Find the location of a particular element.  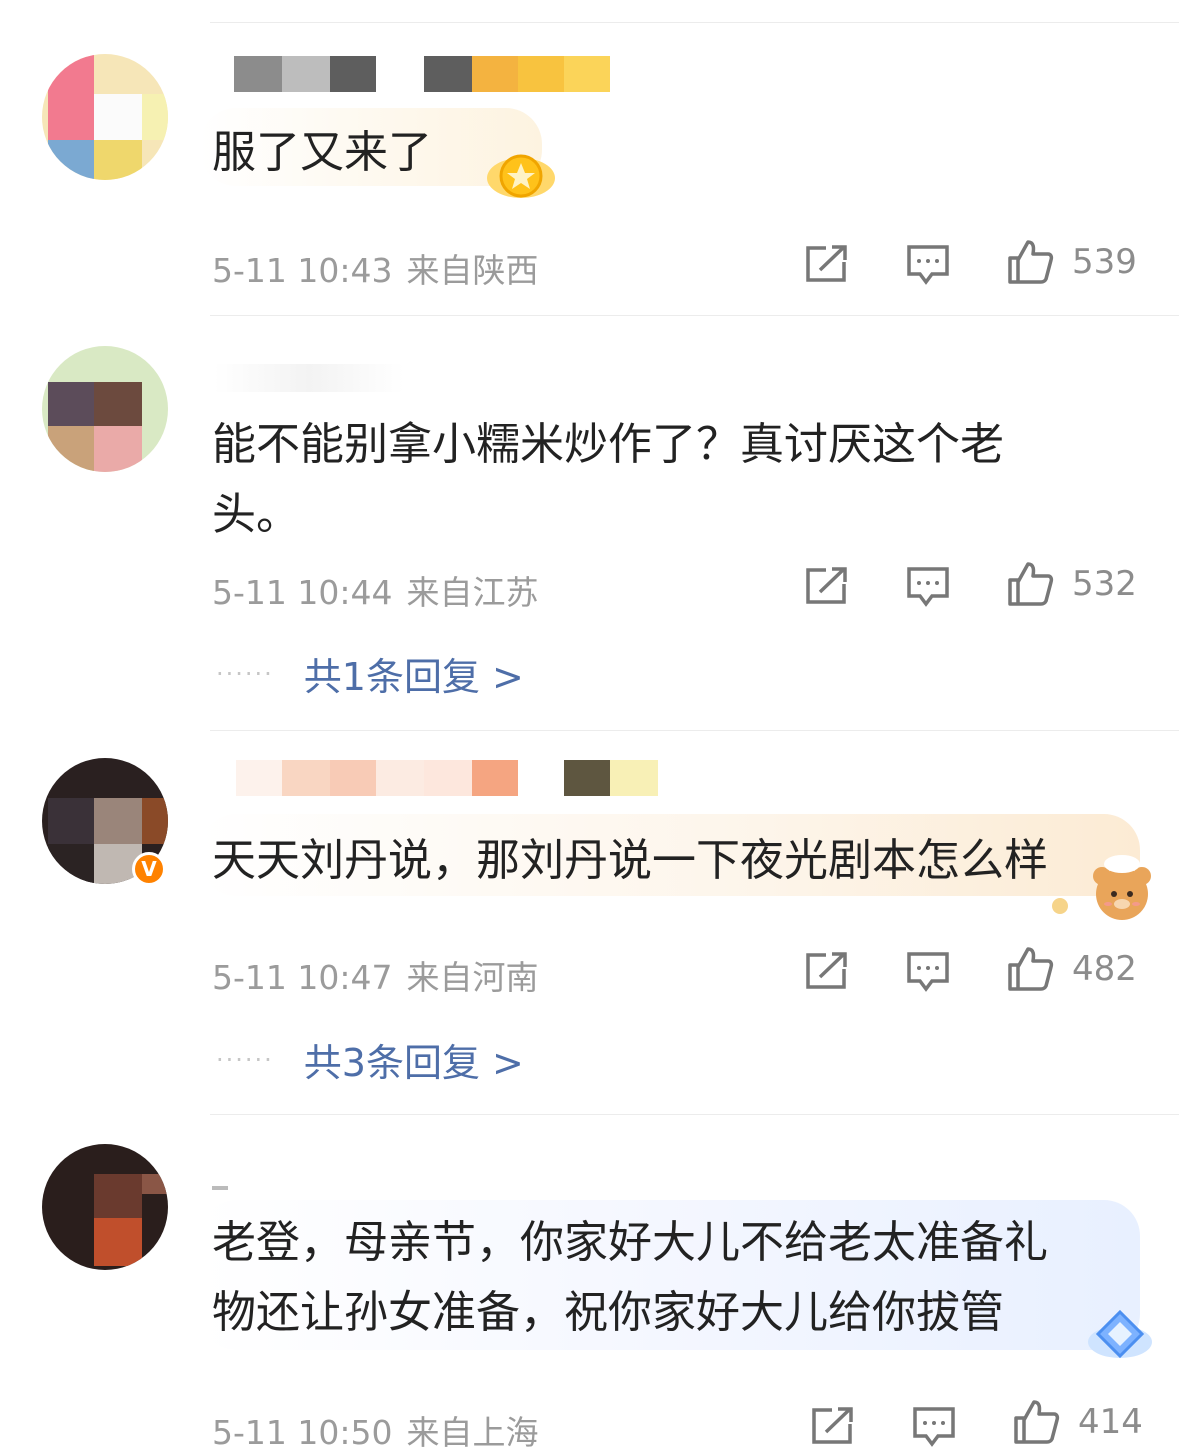

like-button: 532 is located at coordinates (1071, 584).